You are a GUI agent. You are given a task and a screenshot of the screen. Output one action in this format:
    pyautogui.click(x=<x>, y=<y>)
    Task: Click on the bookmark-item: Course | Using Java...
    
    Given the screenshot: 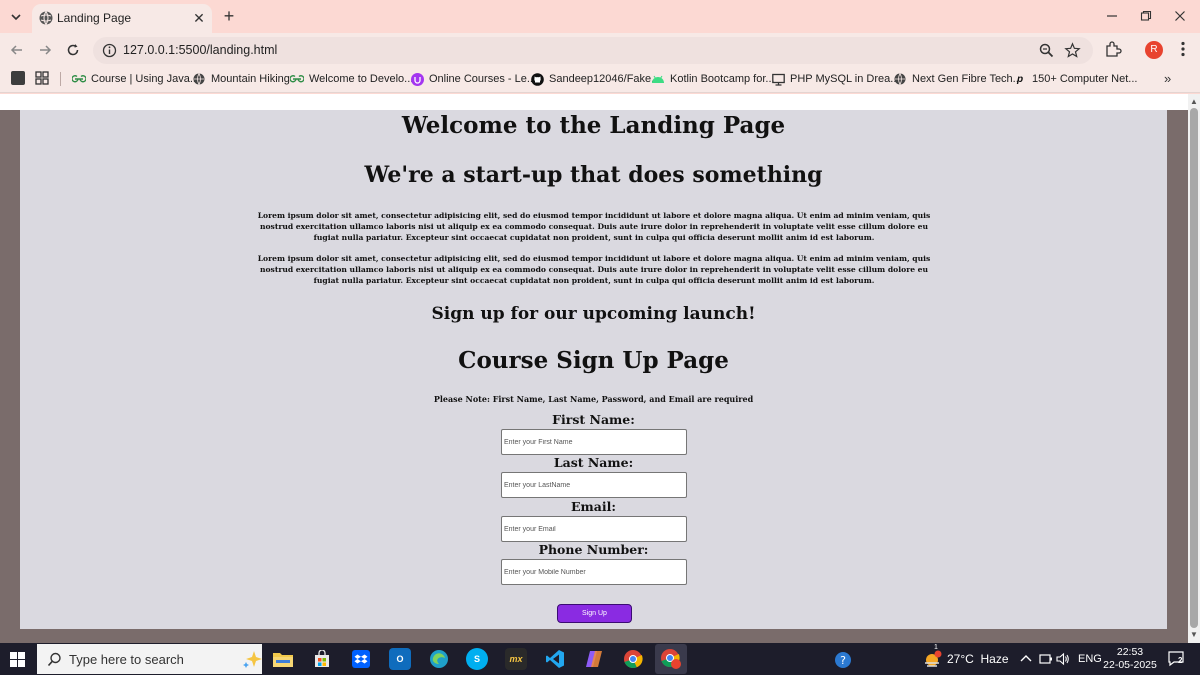 What is the action you would take?
    pyautogui.click(x=135, y=79)
    